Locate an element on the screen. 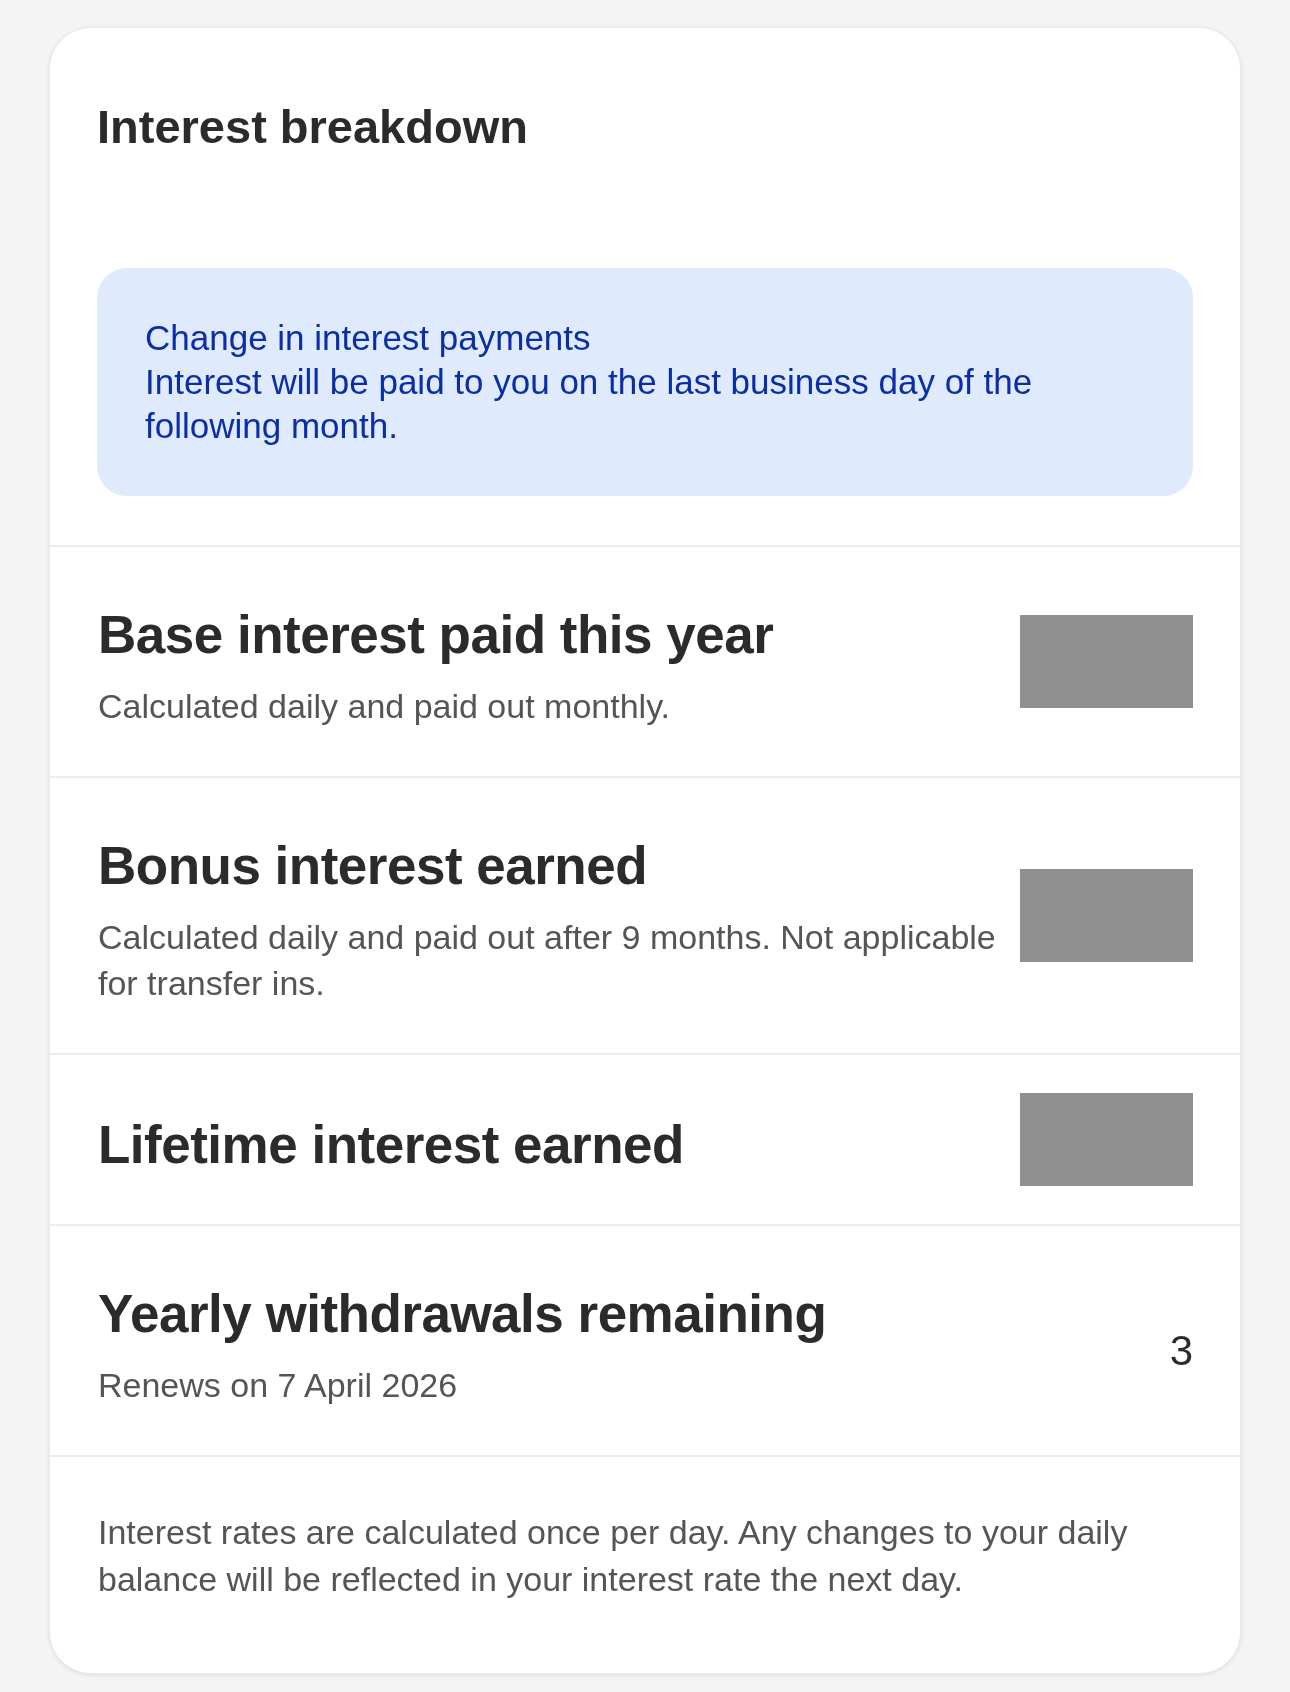 This screenshot has width=1290, height=1692. row-heading: Bonus interest earned is located at coordinates (373, 866).